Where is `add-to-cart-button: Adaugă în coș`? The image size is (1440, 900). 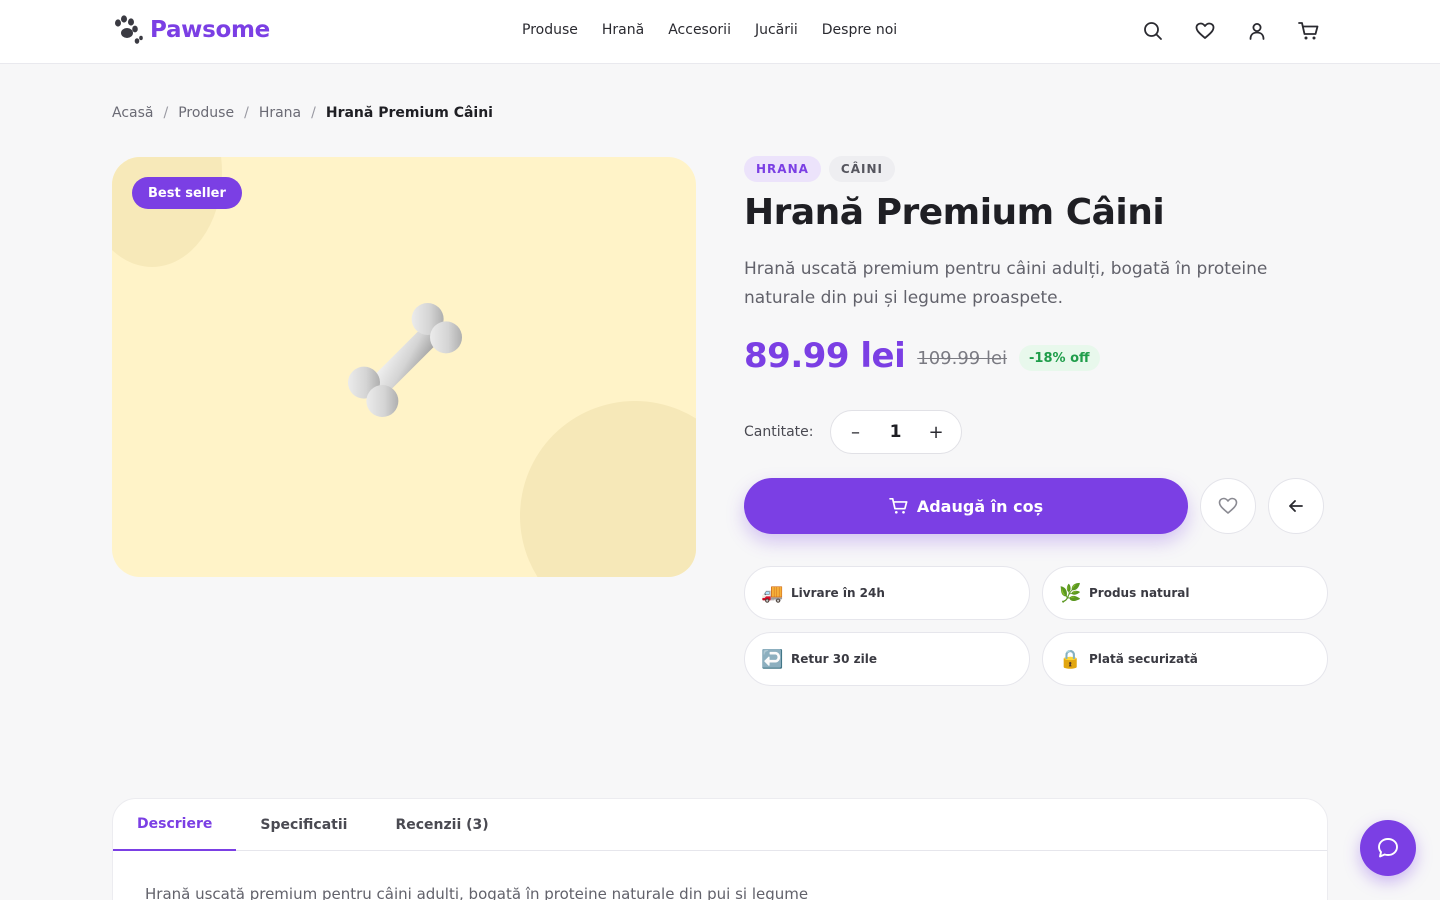 add-to-cart-button: Adaugă în coș is located at coordinates (966, 506).